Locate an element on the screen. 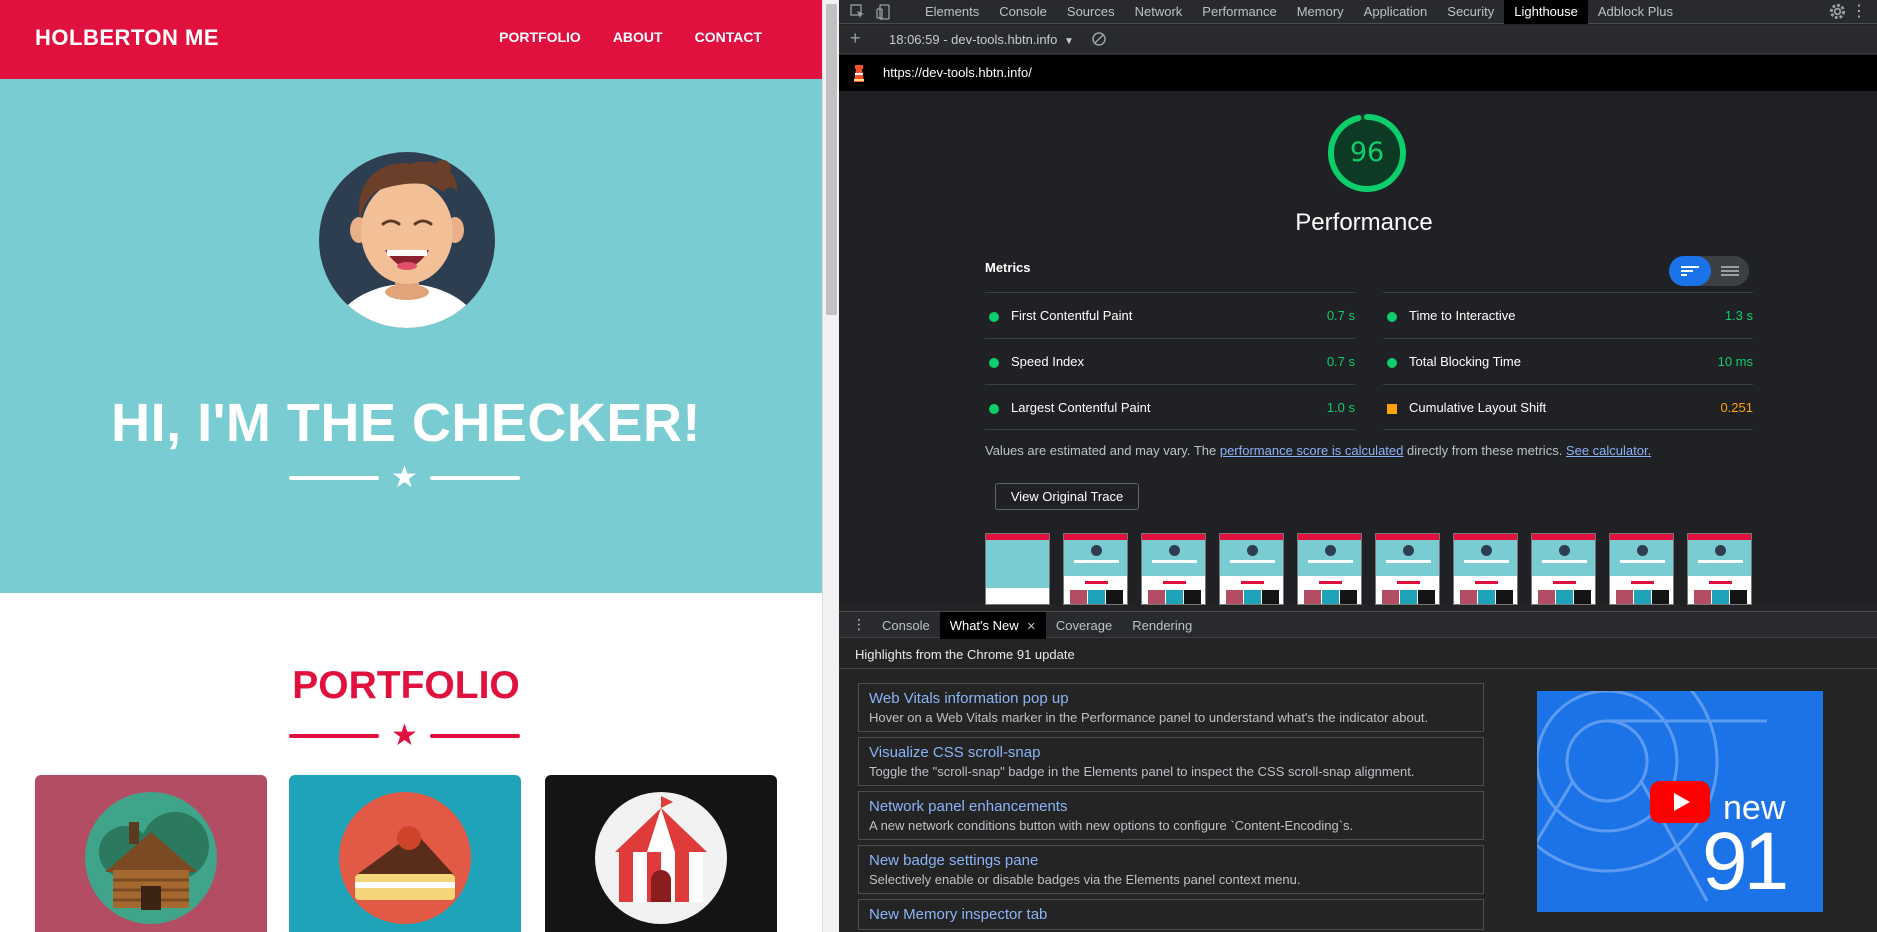  drawer-tab-whats-new: What's New ✕ is located at coordinates (992, 625).